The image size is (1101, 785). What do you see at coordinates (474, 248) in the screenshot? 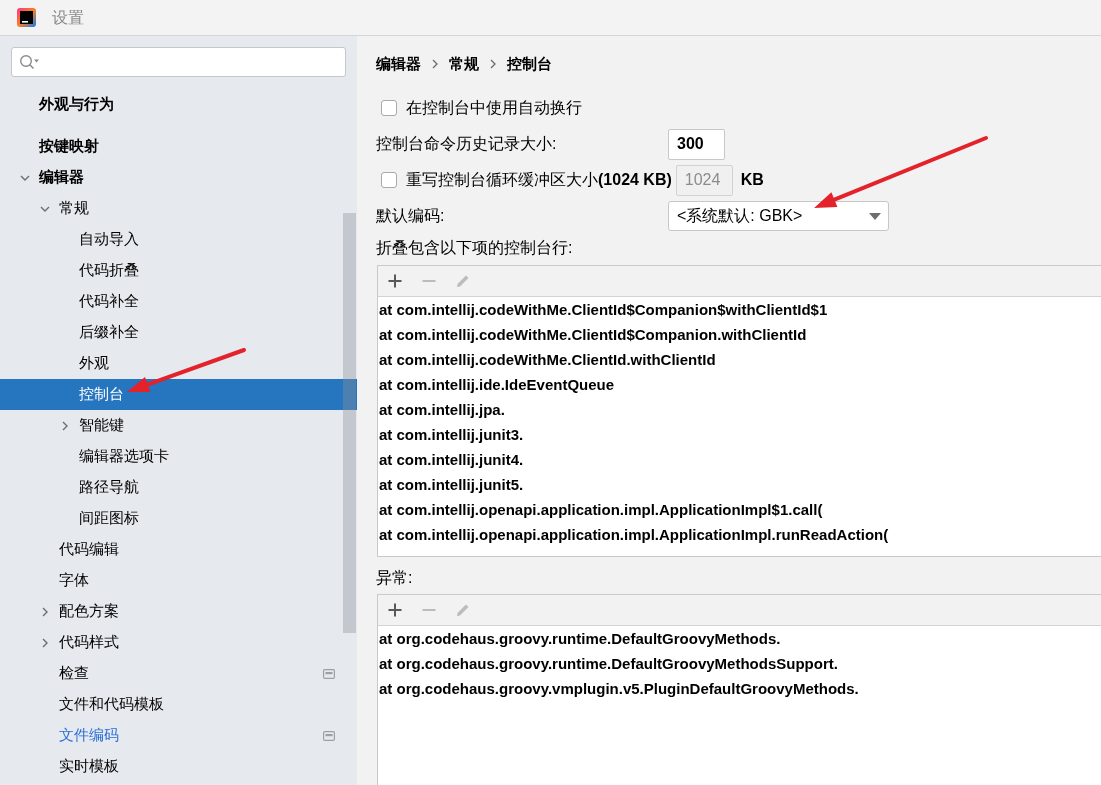
I see `section-label: 折叠包含以下项的控制台行:` at bounding box center [474, 248].